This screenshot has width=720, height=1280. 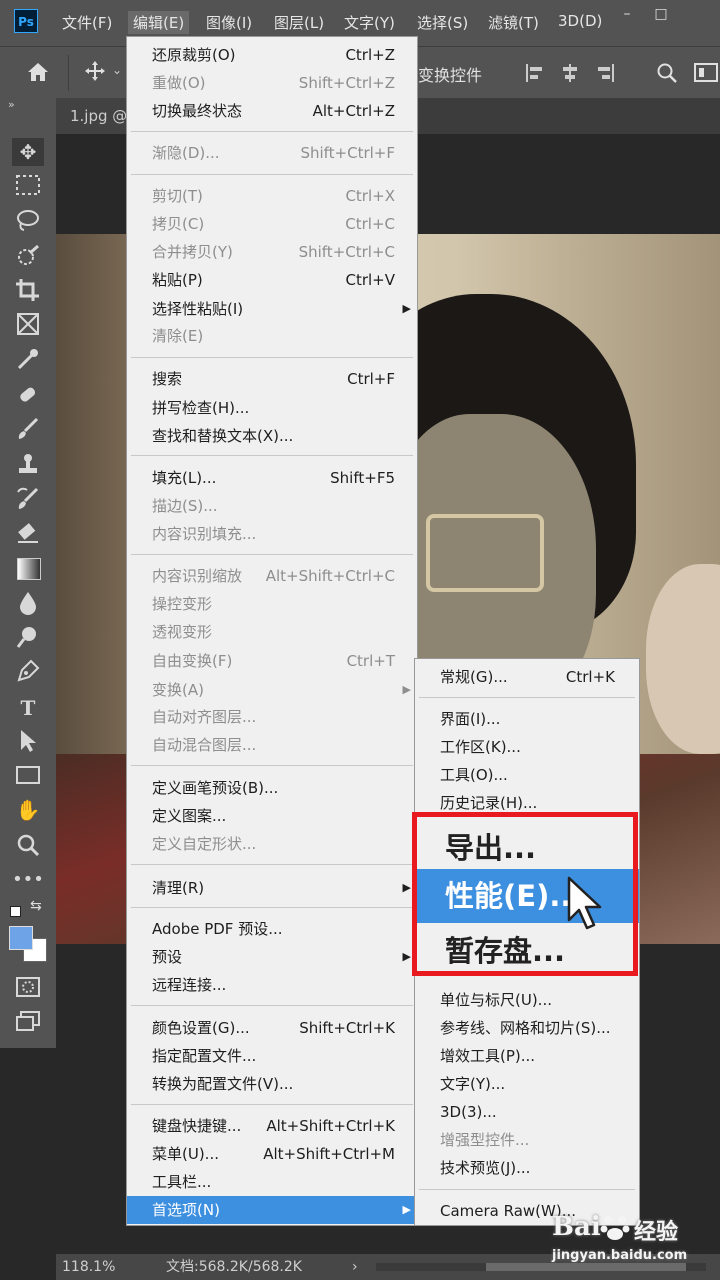 What do you see at coordinates (272, 111) in the screenshot?
I see `menu-item-toggle-last-state: 切换最终状态 Alt+Ctrl+Z` at bounding box center [272, 111].